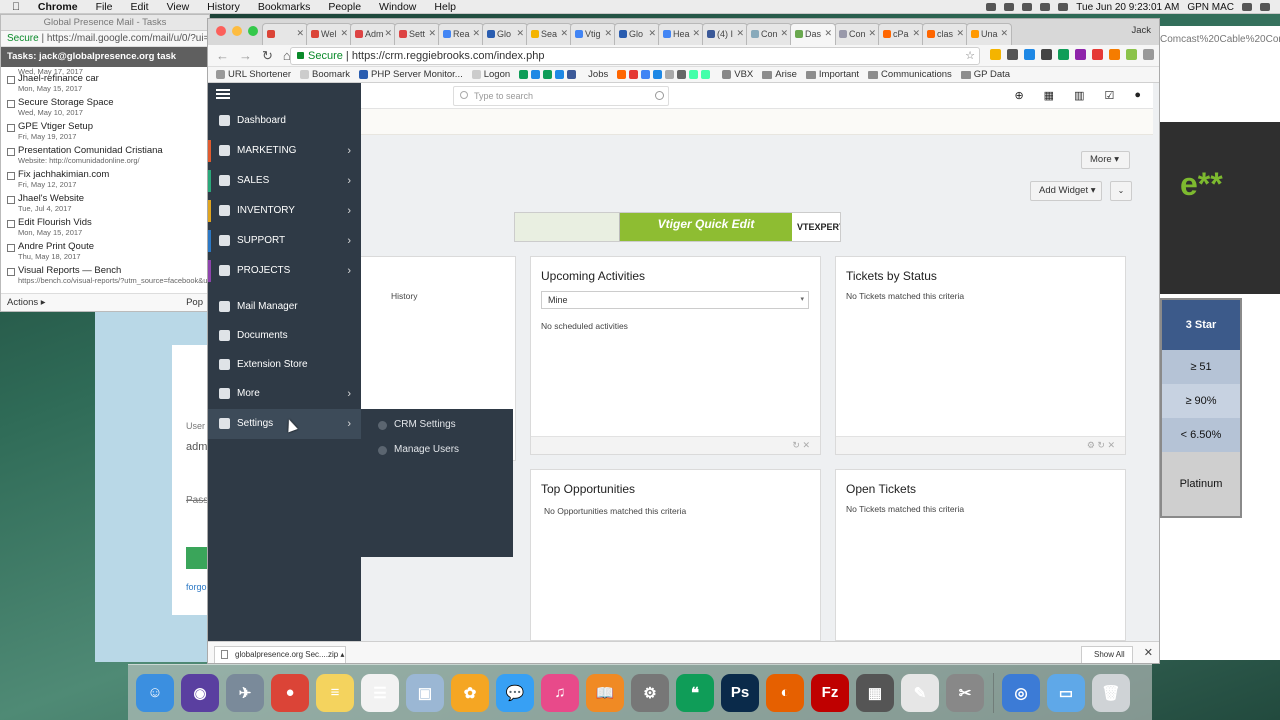  Describe the element at coordinates (437, 425) in the screenshot. I see `submenu-crm-settings: CRM Settings` at that location.